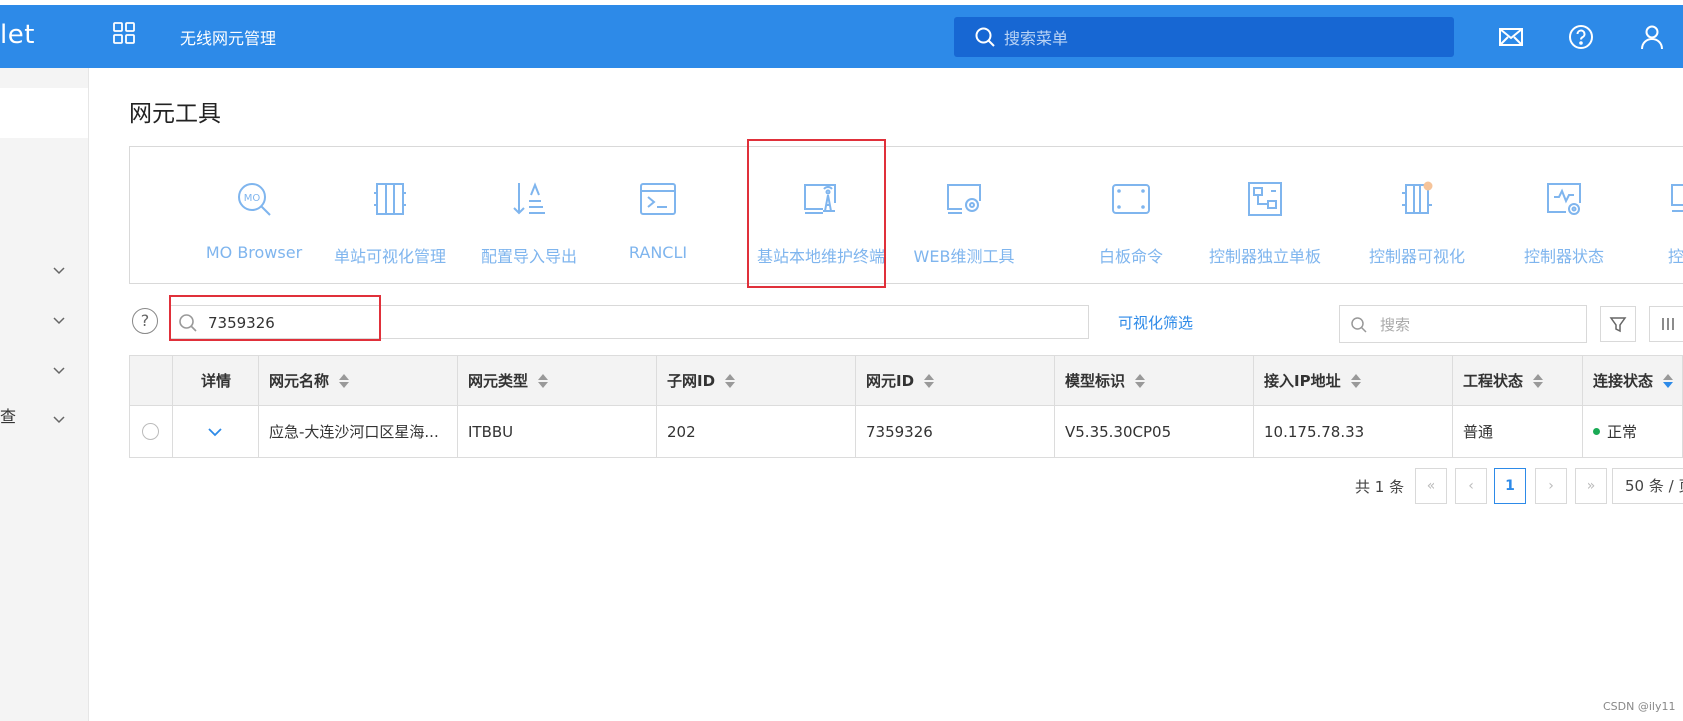 This screenshot has height=721, width=1683. I want to click on header-ip: 接入IP地址, so click(1353, 380).